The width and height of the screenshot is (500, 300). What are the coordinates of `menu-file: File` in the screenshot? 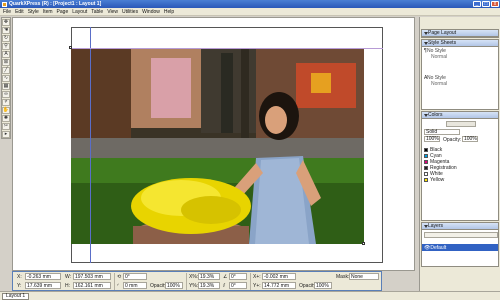 It's located at (7, 12).